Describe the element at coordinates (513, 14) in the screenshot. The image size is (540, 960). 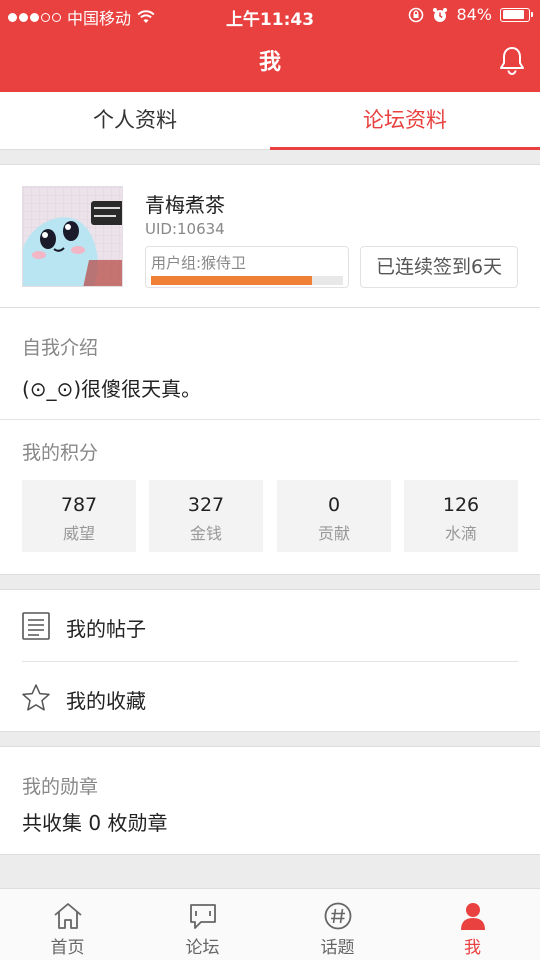
I see `battery-fill` at that location.